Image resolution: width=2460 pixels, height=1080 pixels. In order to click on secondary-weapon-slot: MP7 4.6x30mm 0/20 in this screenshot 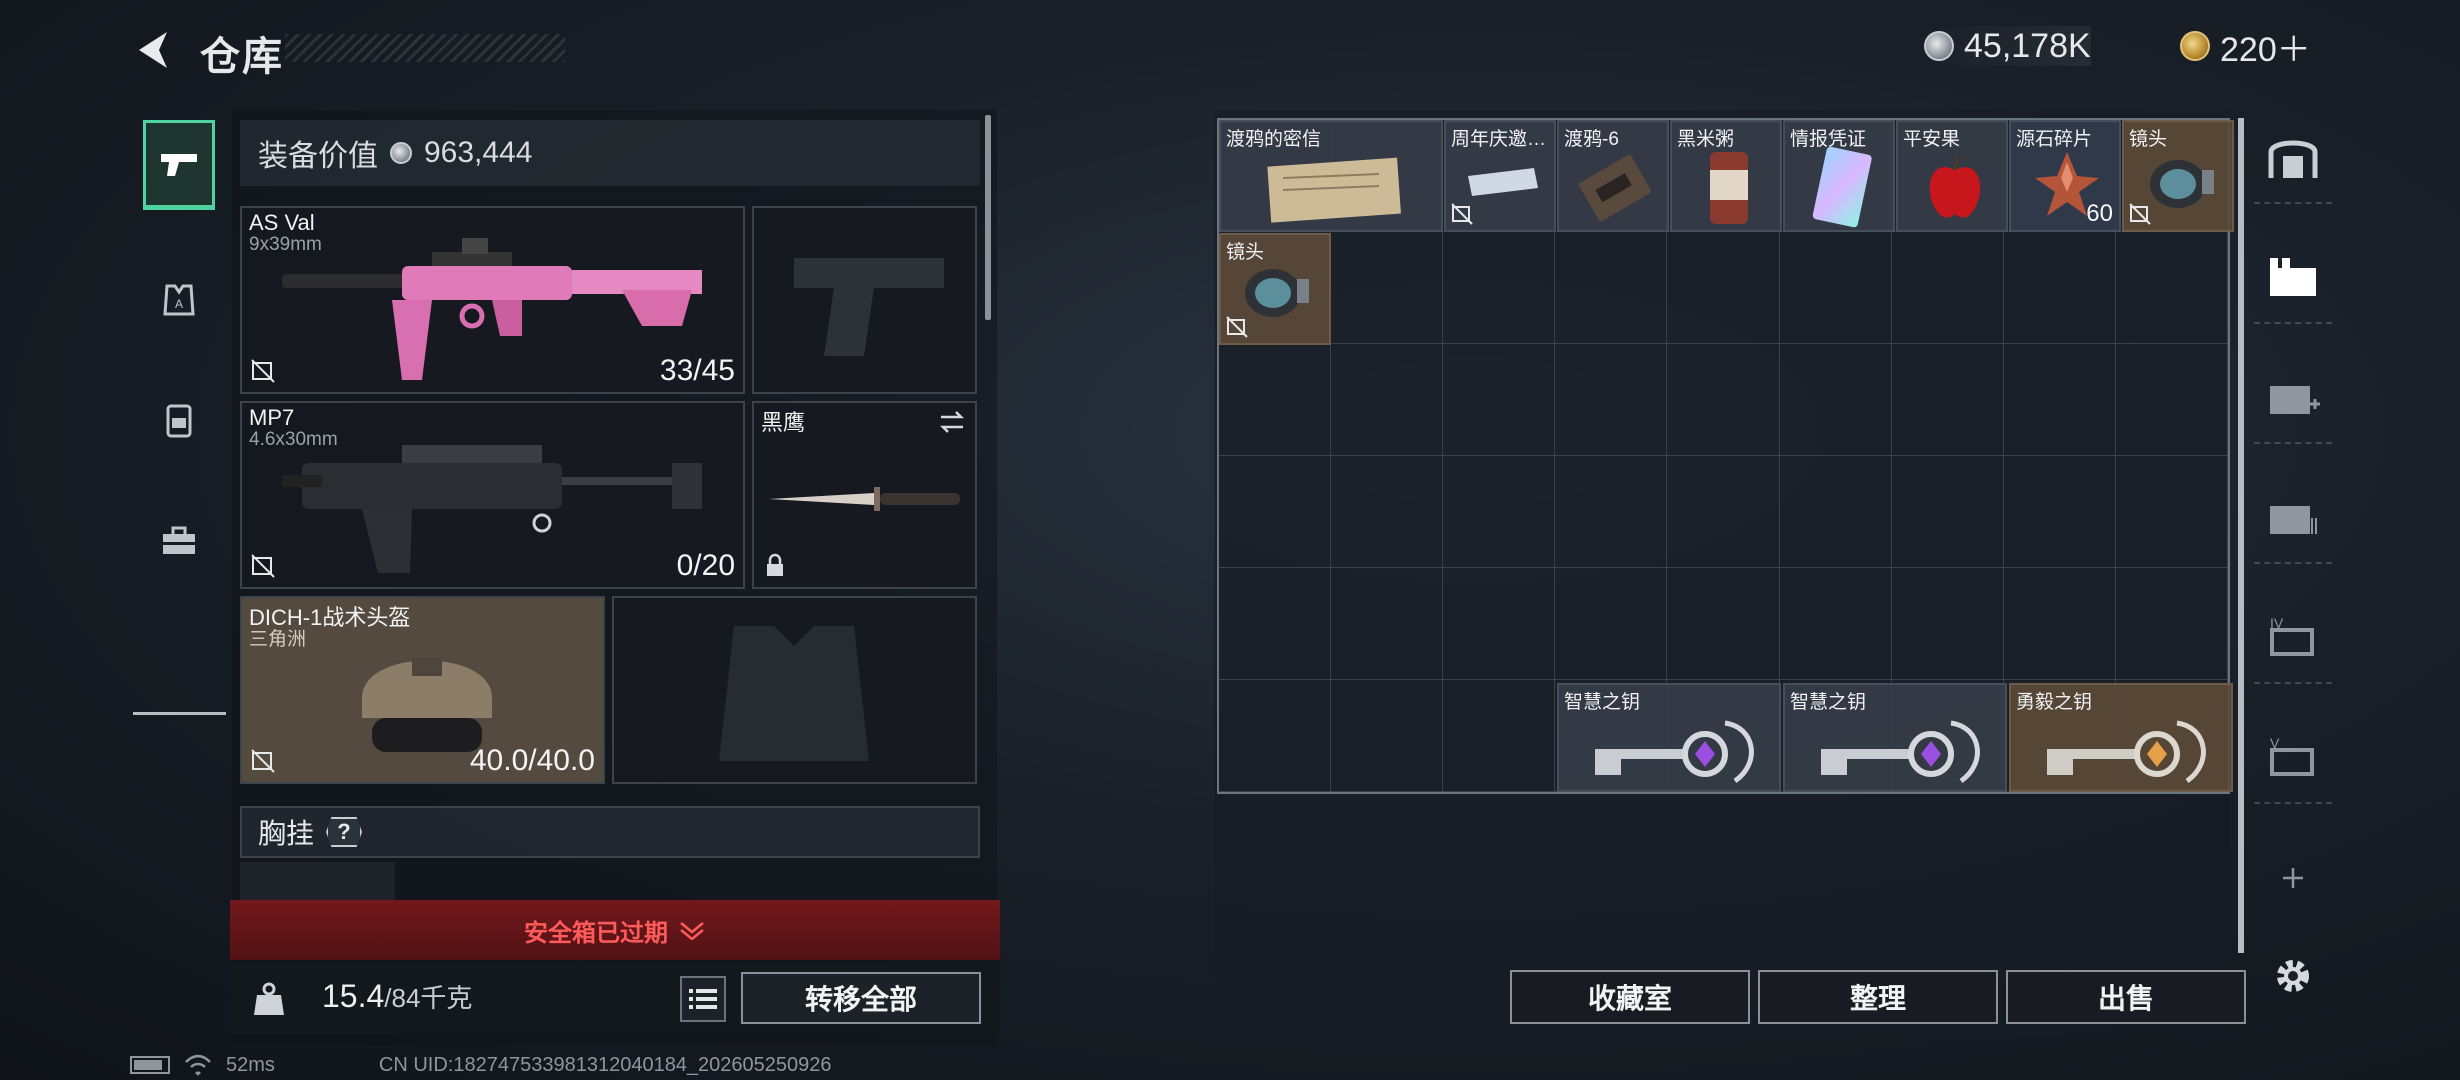, I will do `click(492, 495)`.